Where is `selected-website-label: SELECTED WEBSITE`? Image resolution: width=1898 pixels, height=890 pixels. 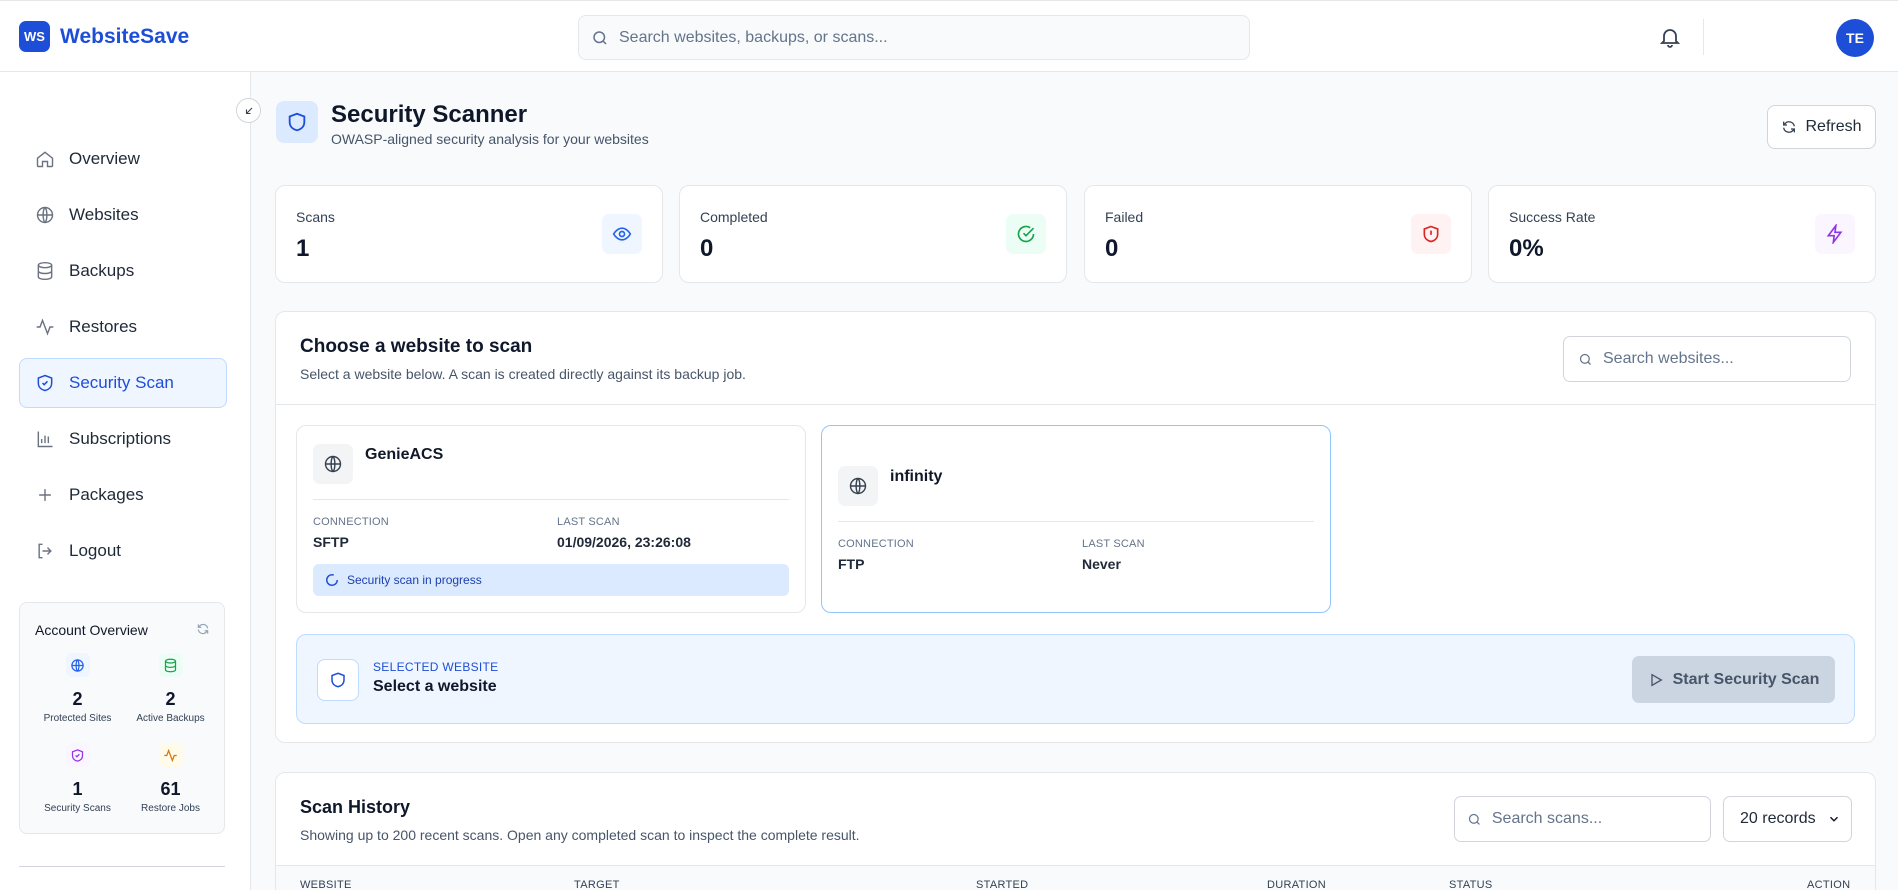
selected-website-label: SELECTED WEBSITE is located at coordinates (436, 667).